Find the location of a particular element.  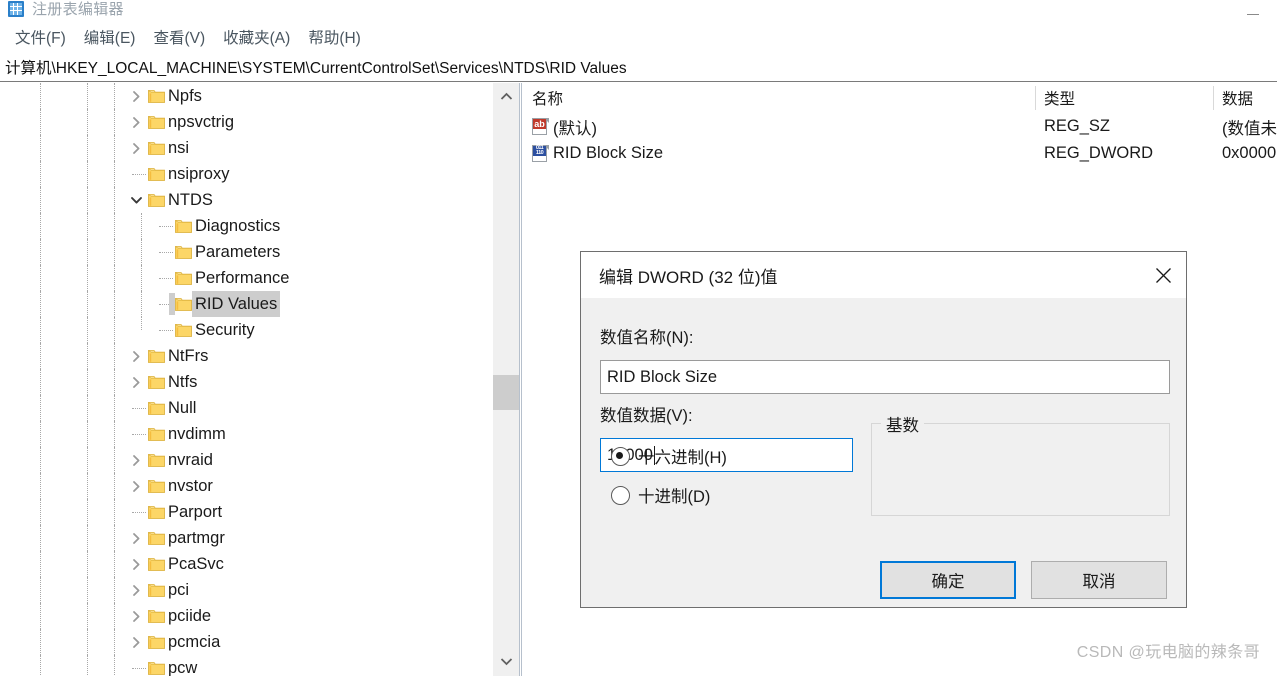

value-name-cell: 011 110 RID Block Size is located at coordinates (597, 153).